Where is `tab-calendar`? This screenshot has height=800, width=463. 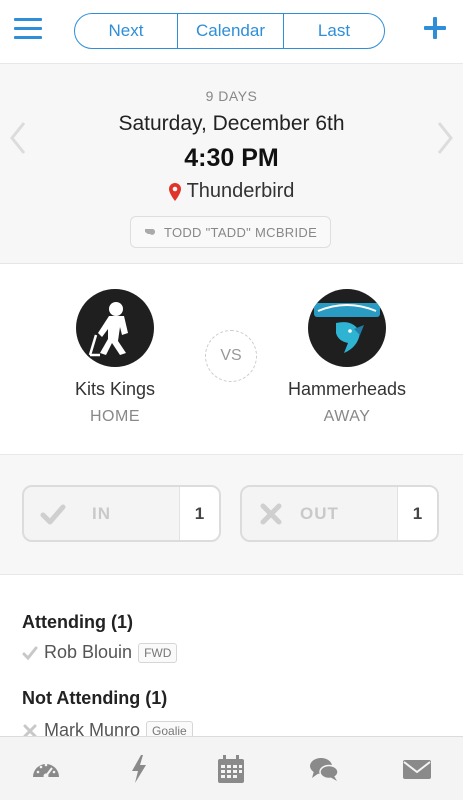 tab-calendar is located at coordinates (231, 768).